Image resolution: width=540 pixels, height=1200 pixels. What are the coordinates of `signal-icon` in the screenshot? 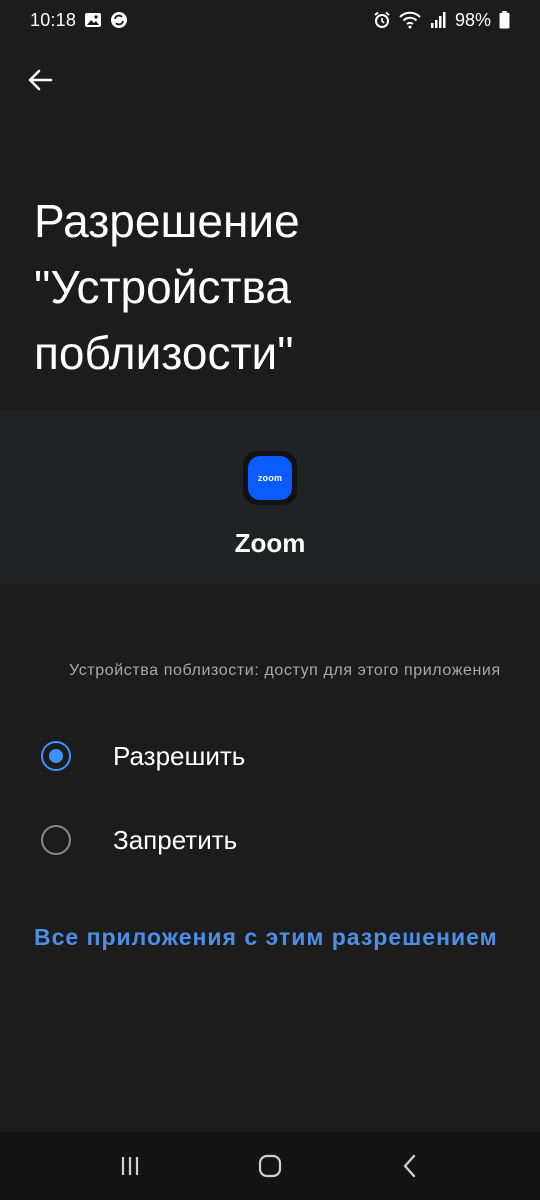 It's located at (438, 20).